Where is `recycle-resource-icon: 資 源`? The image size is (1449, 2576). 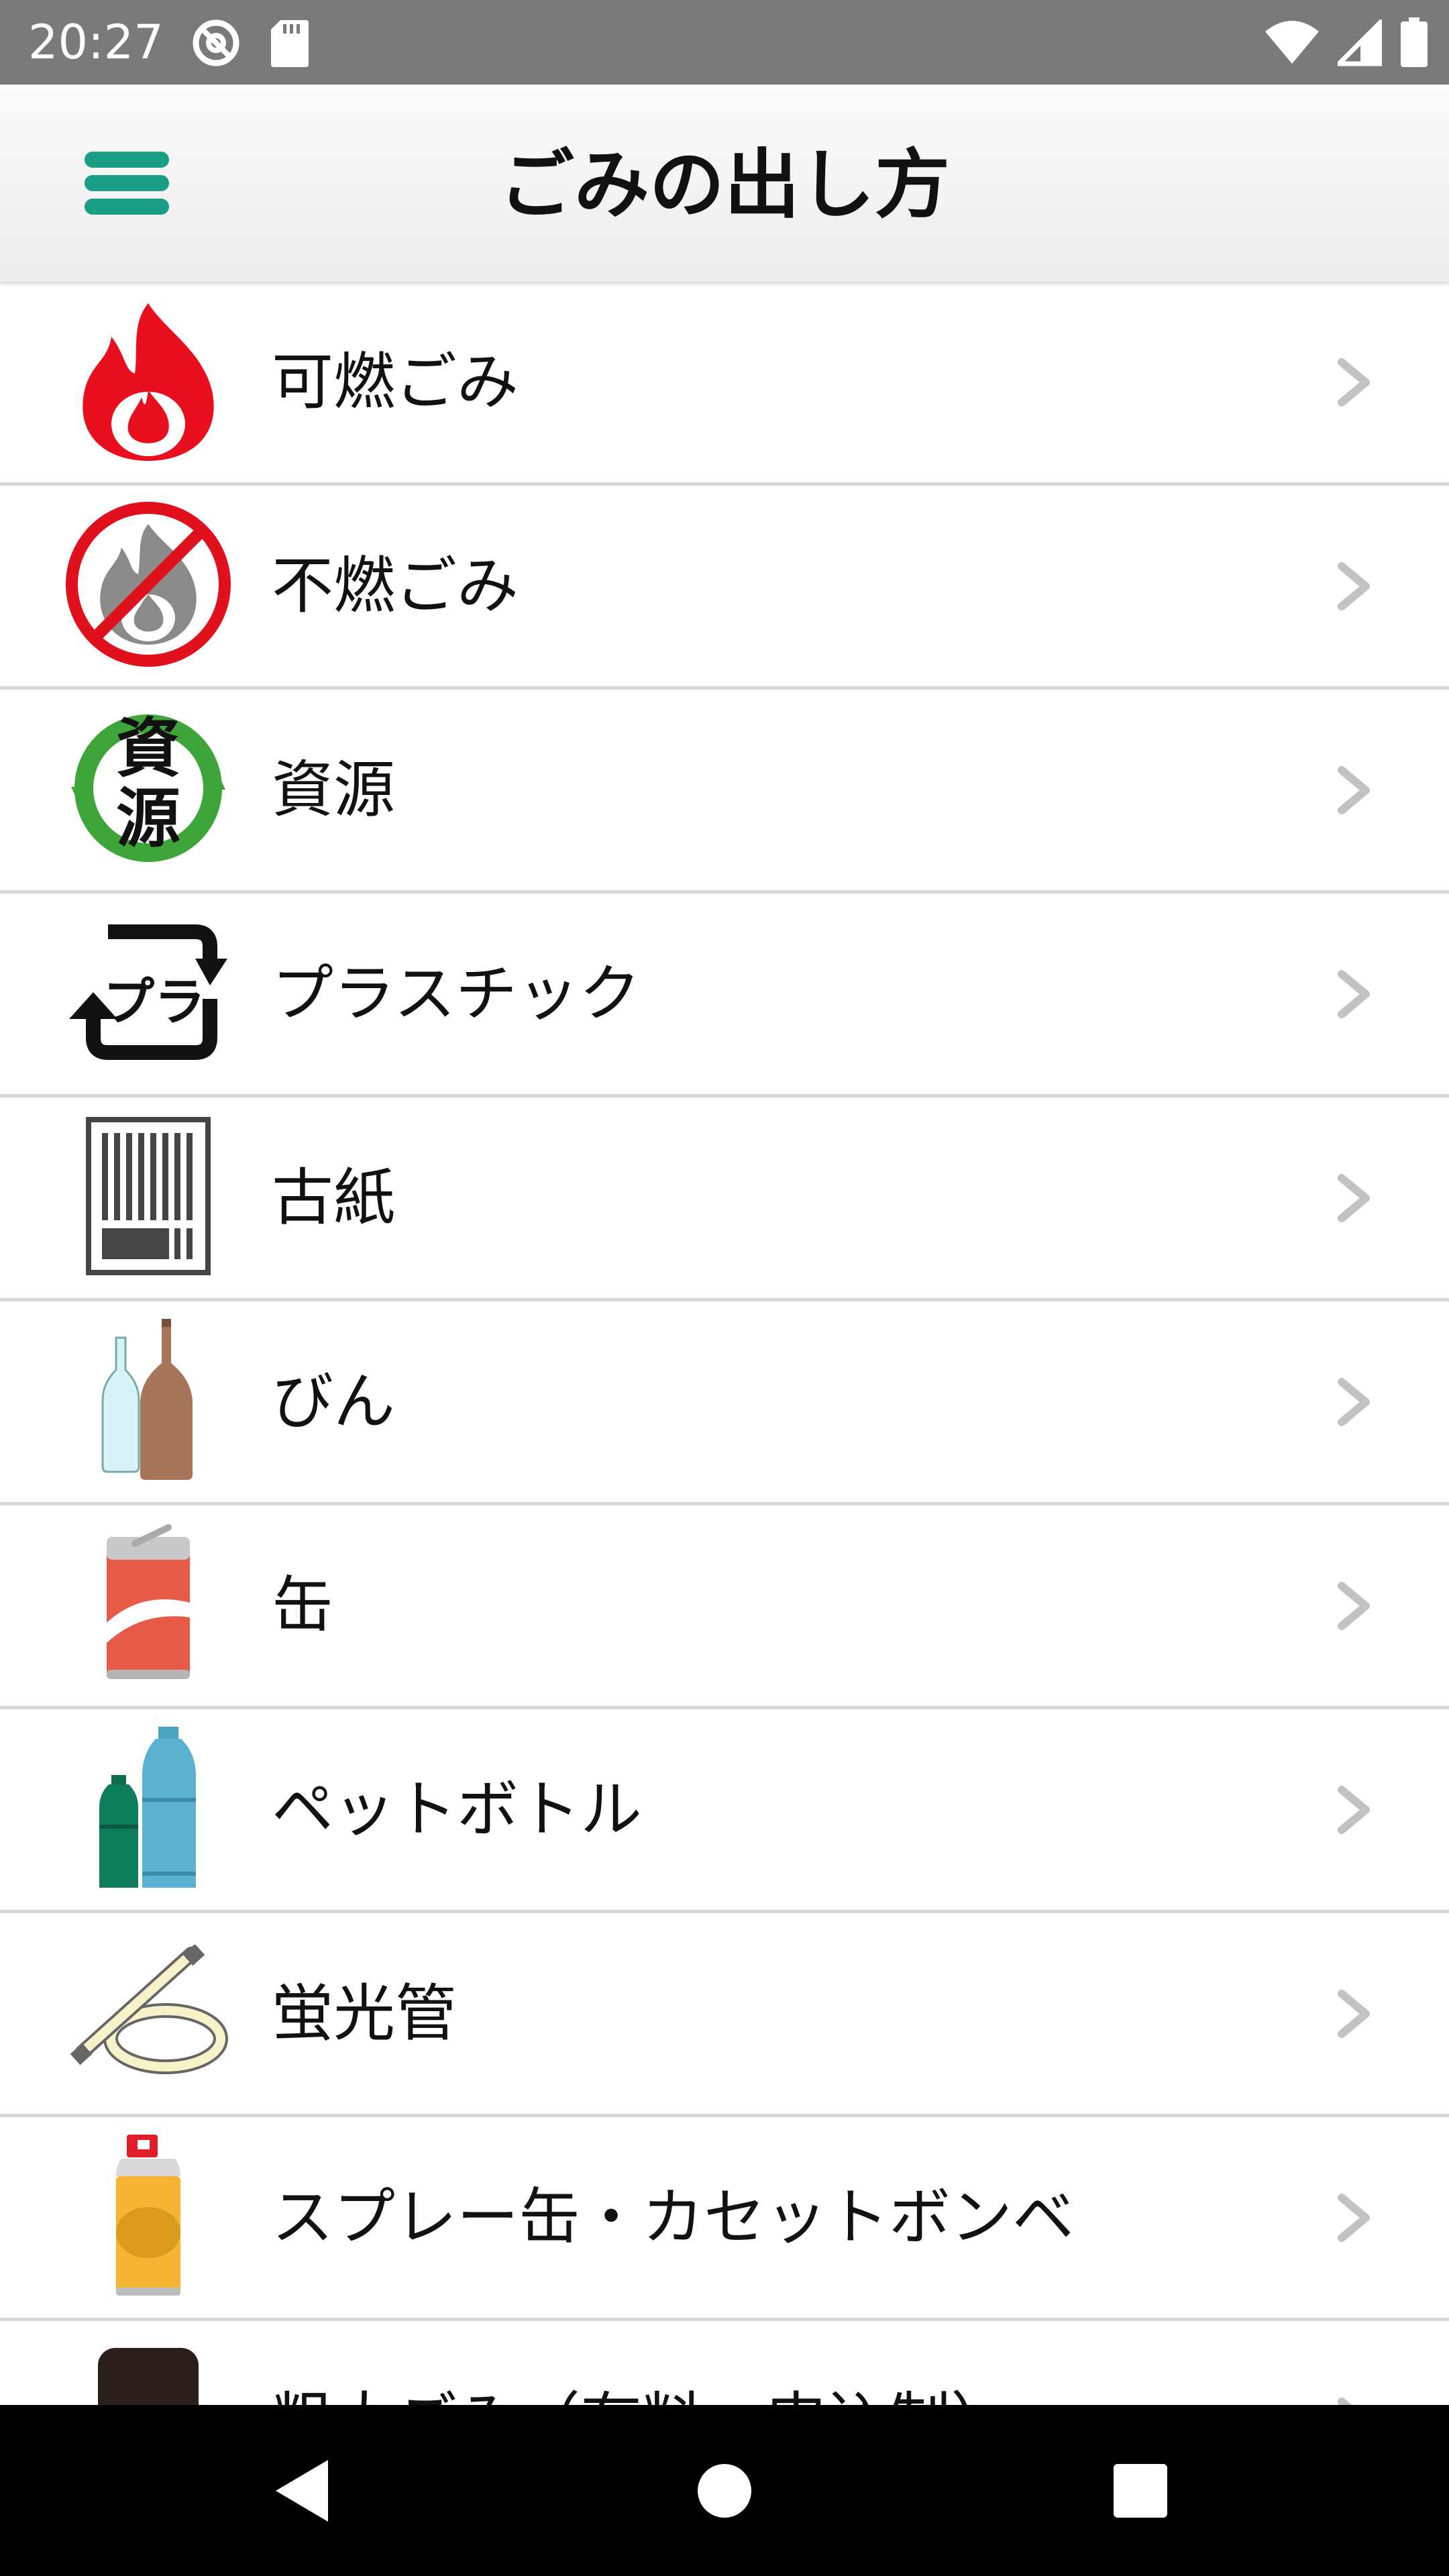 recycle-resource-icon: 資 源 is located at coordinates (148, 788).